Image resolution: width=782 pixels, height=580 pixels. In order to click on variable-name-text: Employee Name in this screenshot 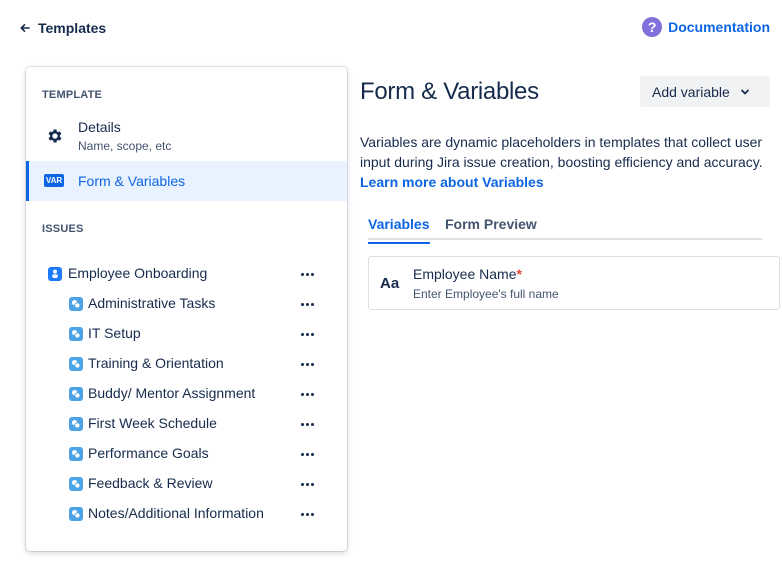, I will do `click(465, 274)`.